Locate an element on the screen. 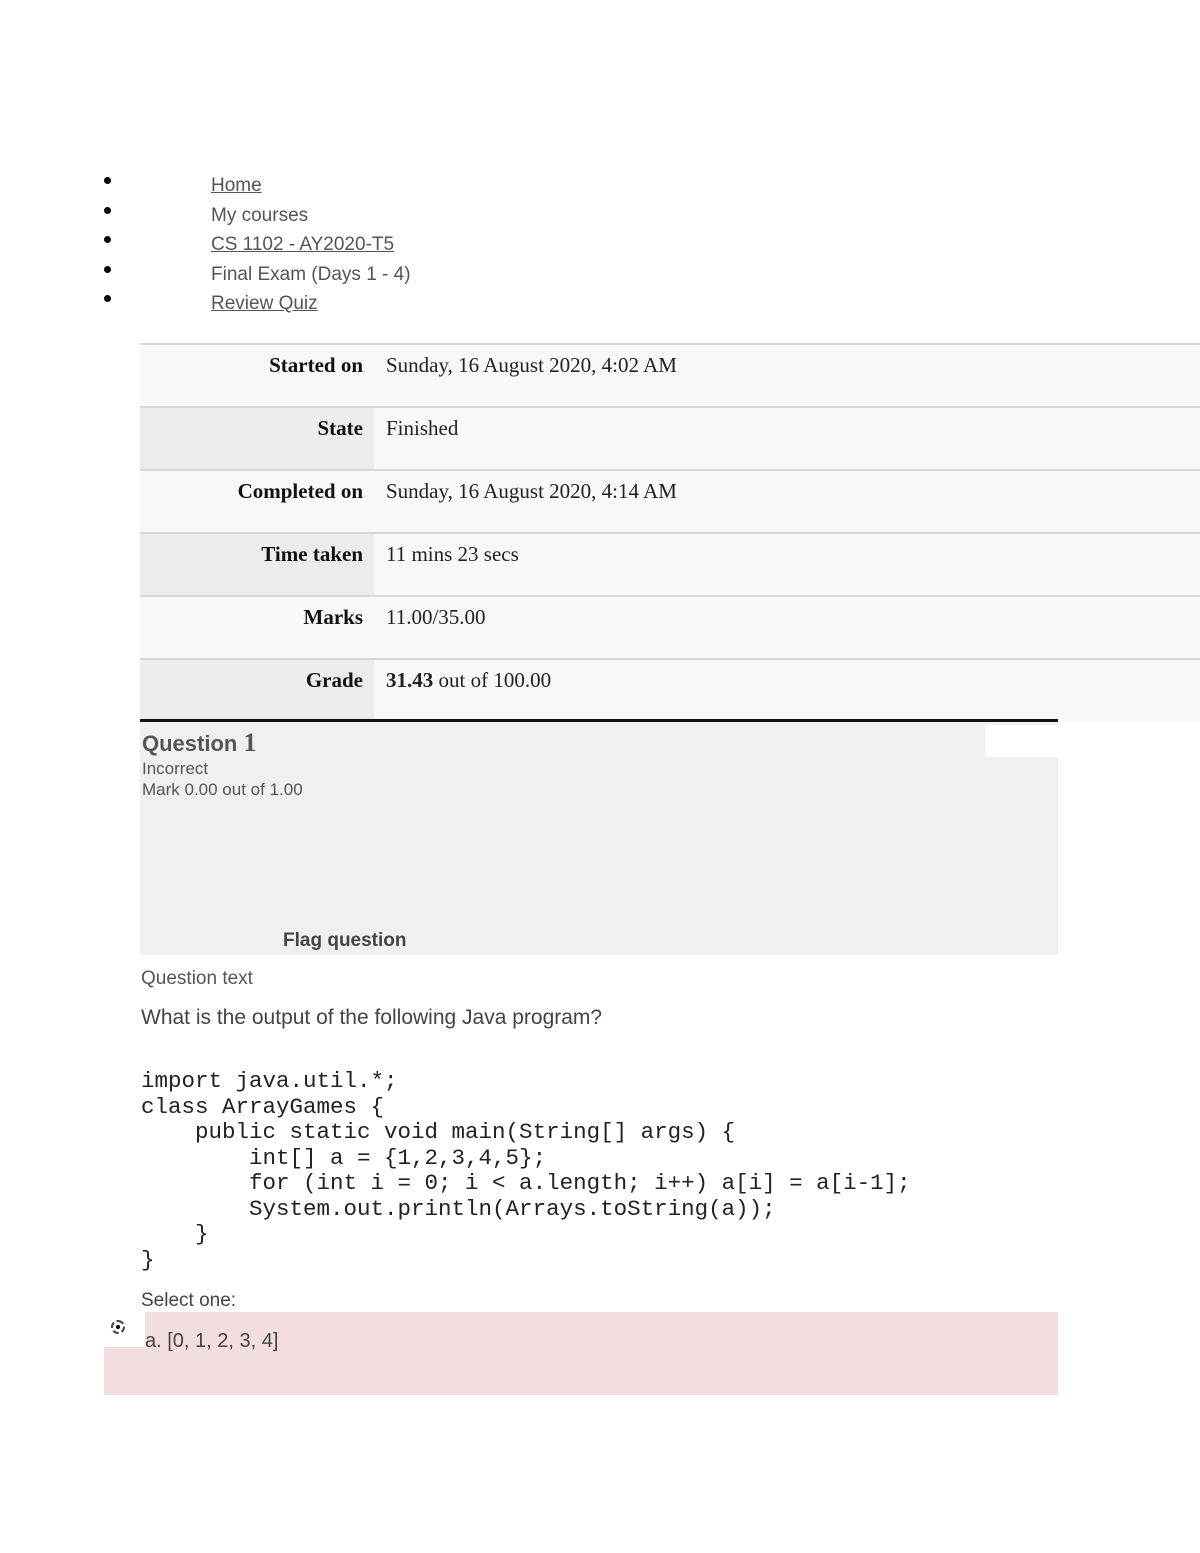  answer-label: a. [0, 1, 2, 3, 4] is located at coordinates (212, 1341).